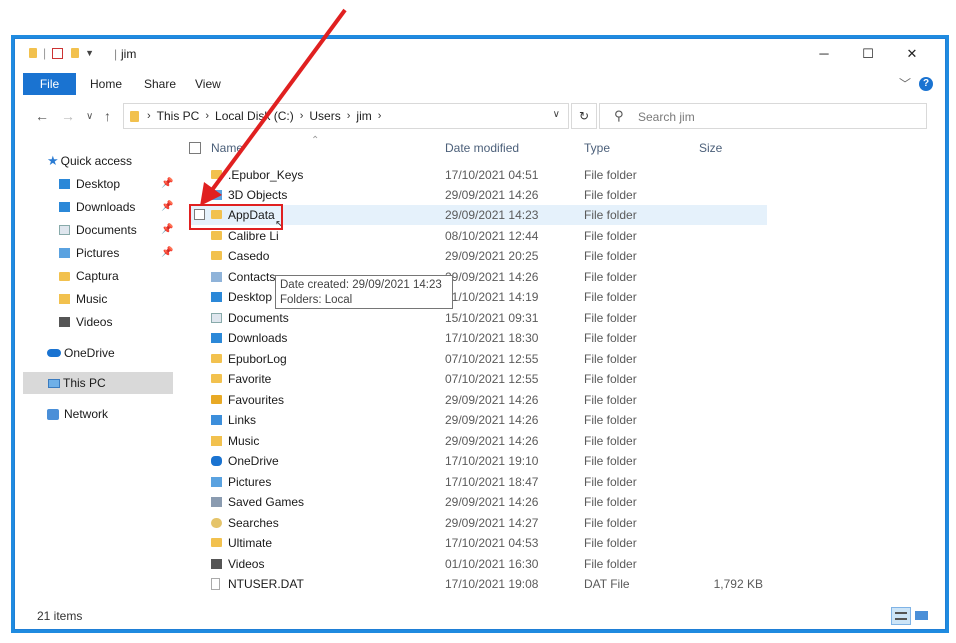 The width and height of the screenshot is (956, 643). Describe the element at coordinates (116, 184) in the screenshot. I see `sidebar-item-desktop: Desktop 📌` at that location.